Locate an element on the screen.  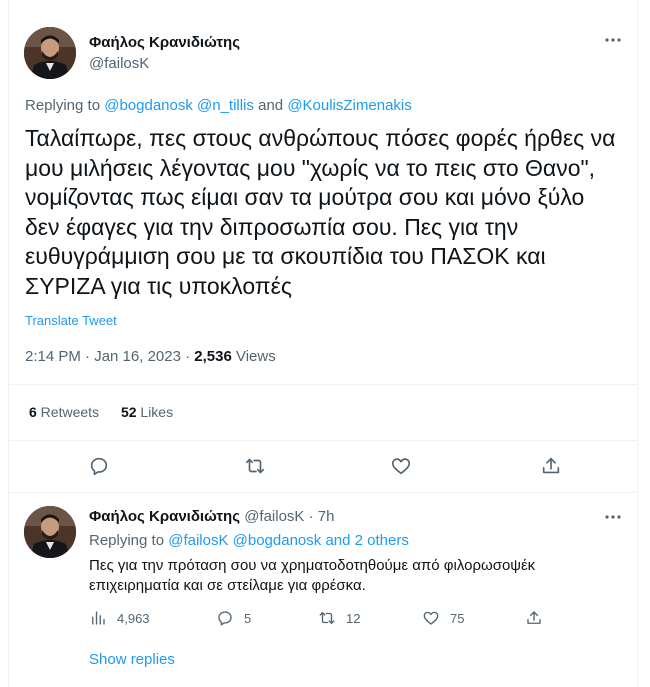
translate-tweet-link: Translate Tweet is located at coordinates (71, 320).